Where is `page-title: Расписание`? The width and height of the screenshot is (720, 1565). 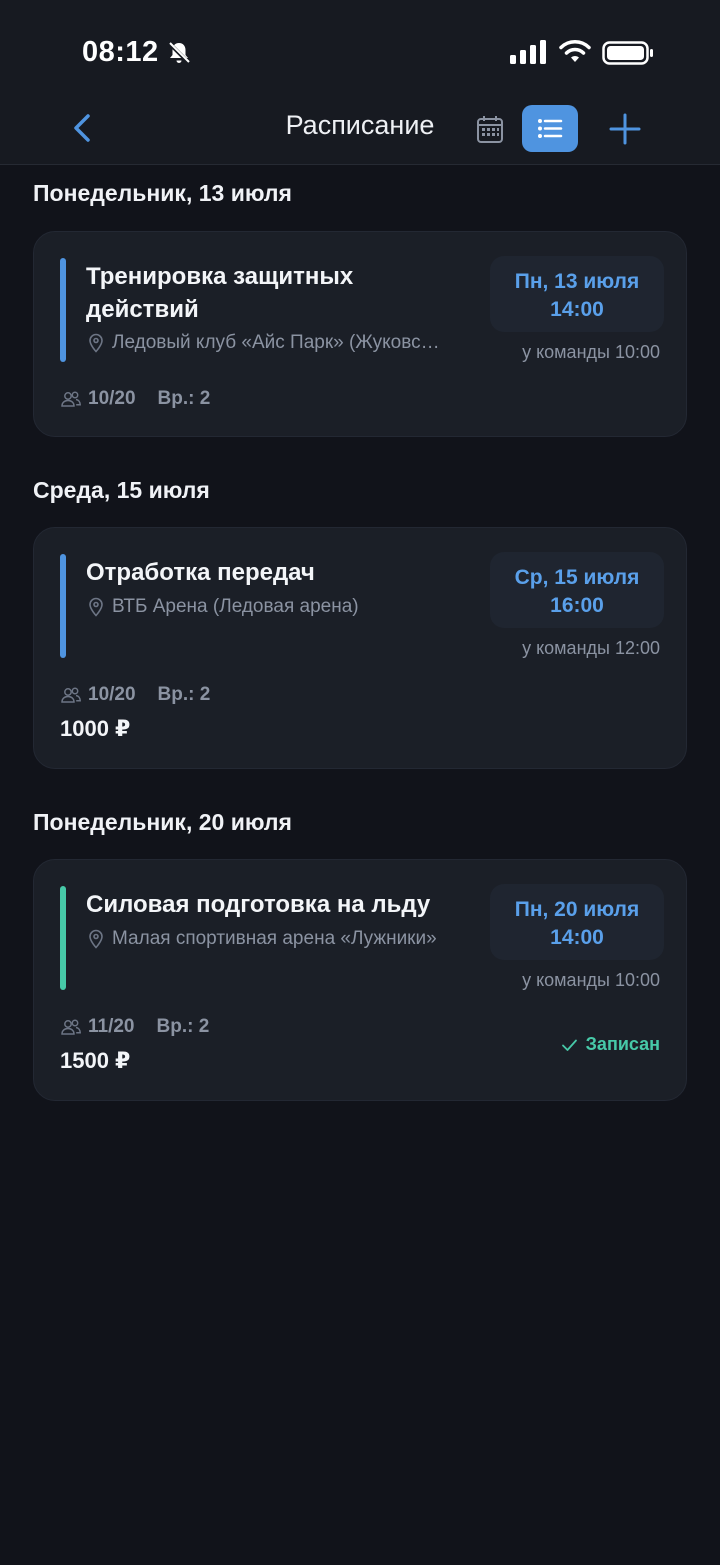 page-title: Расписание is located at coordinates (360, 125).